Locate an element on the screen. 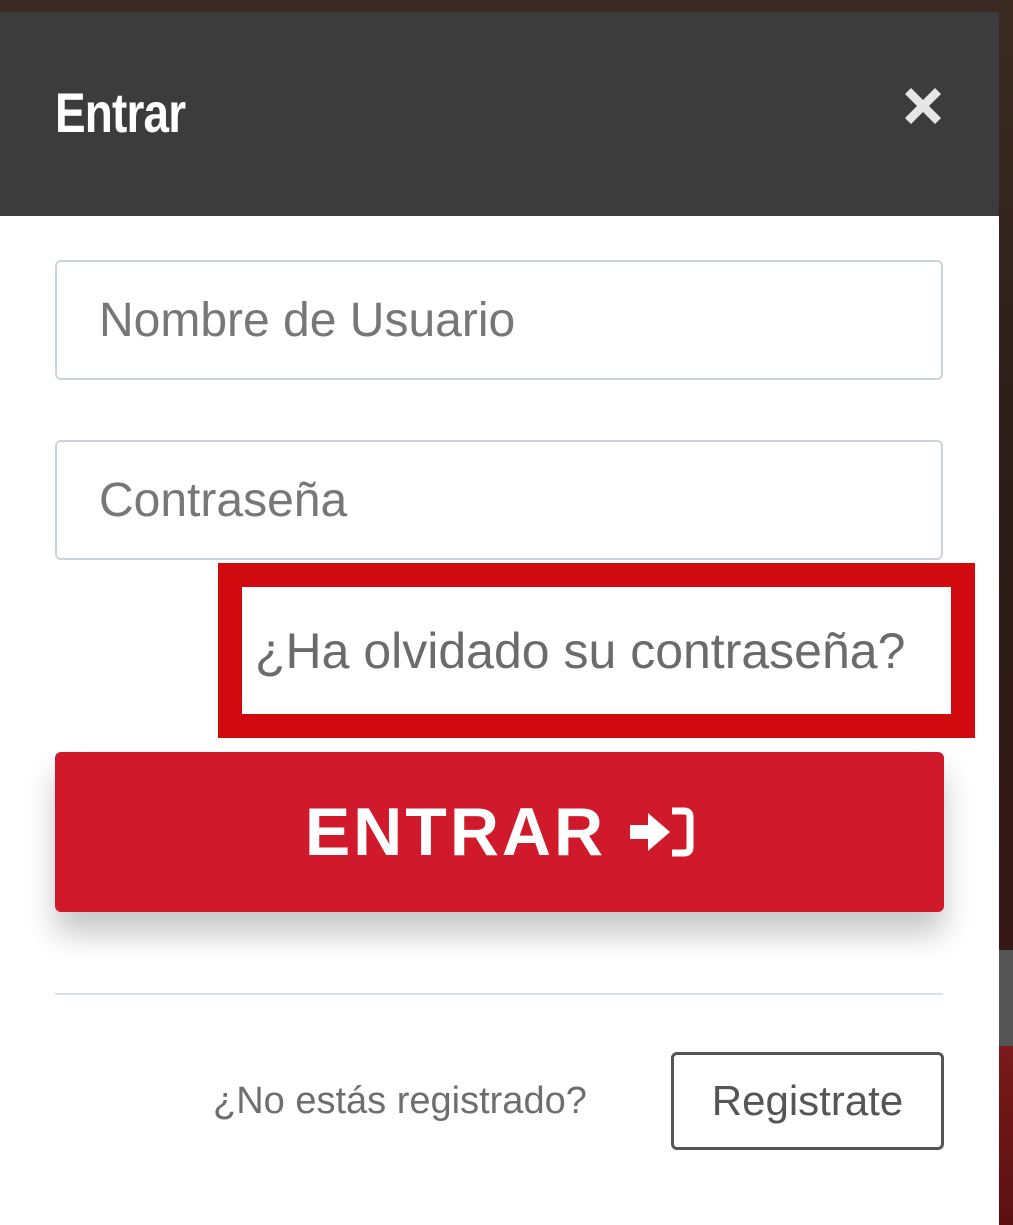  modal-title: Entrar is located at coordinates (120, 112).